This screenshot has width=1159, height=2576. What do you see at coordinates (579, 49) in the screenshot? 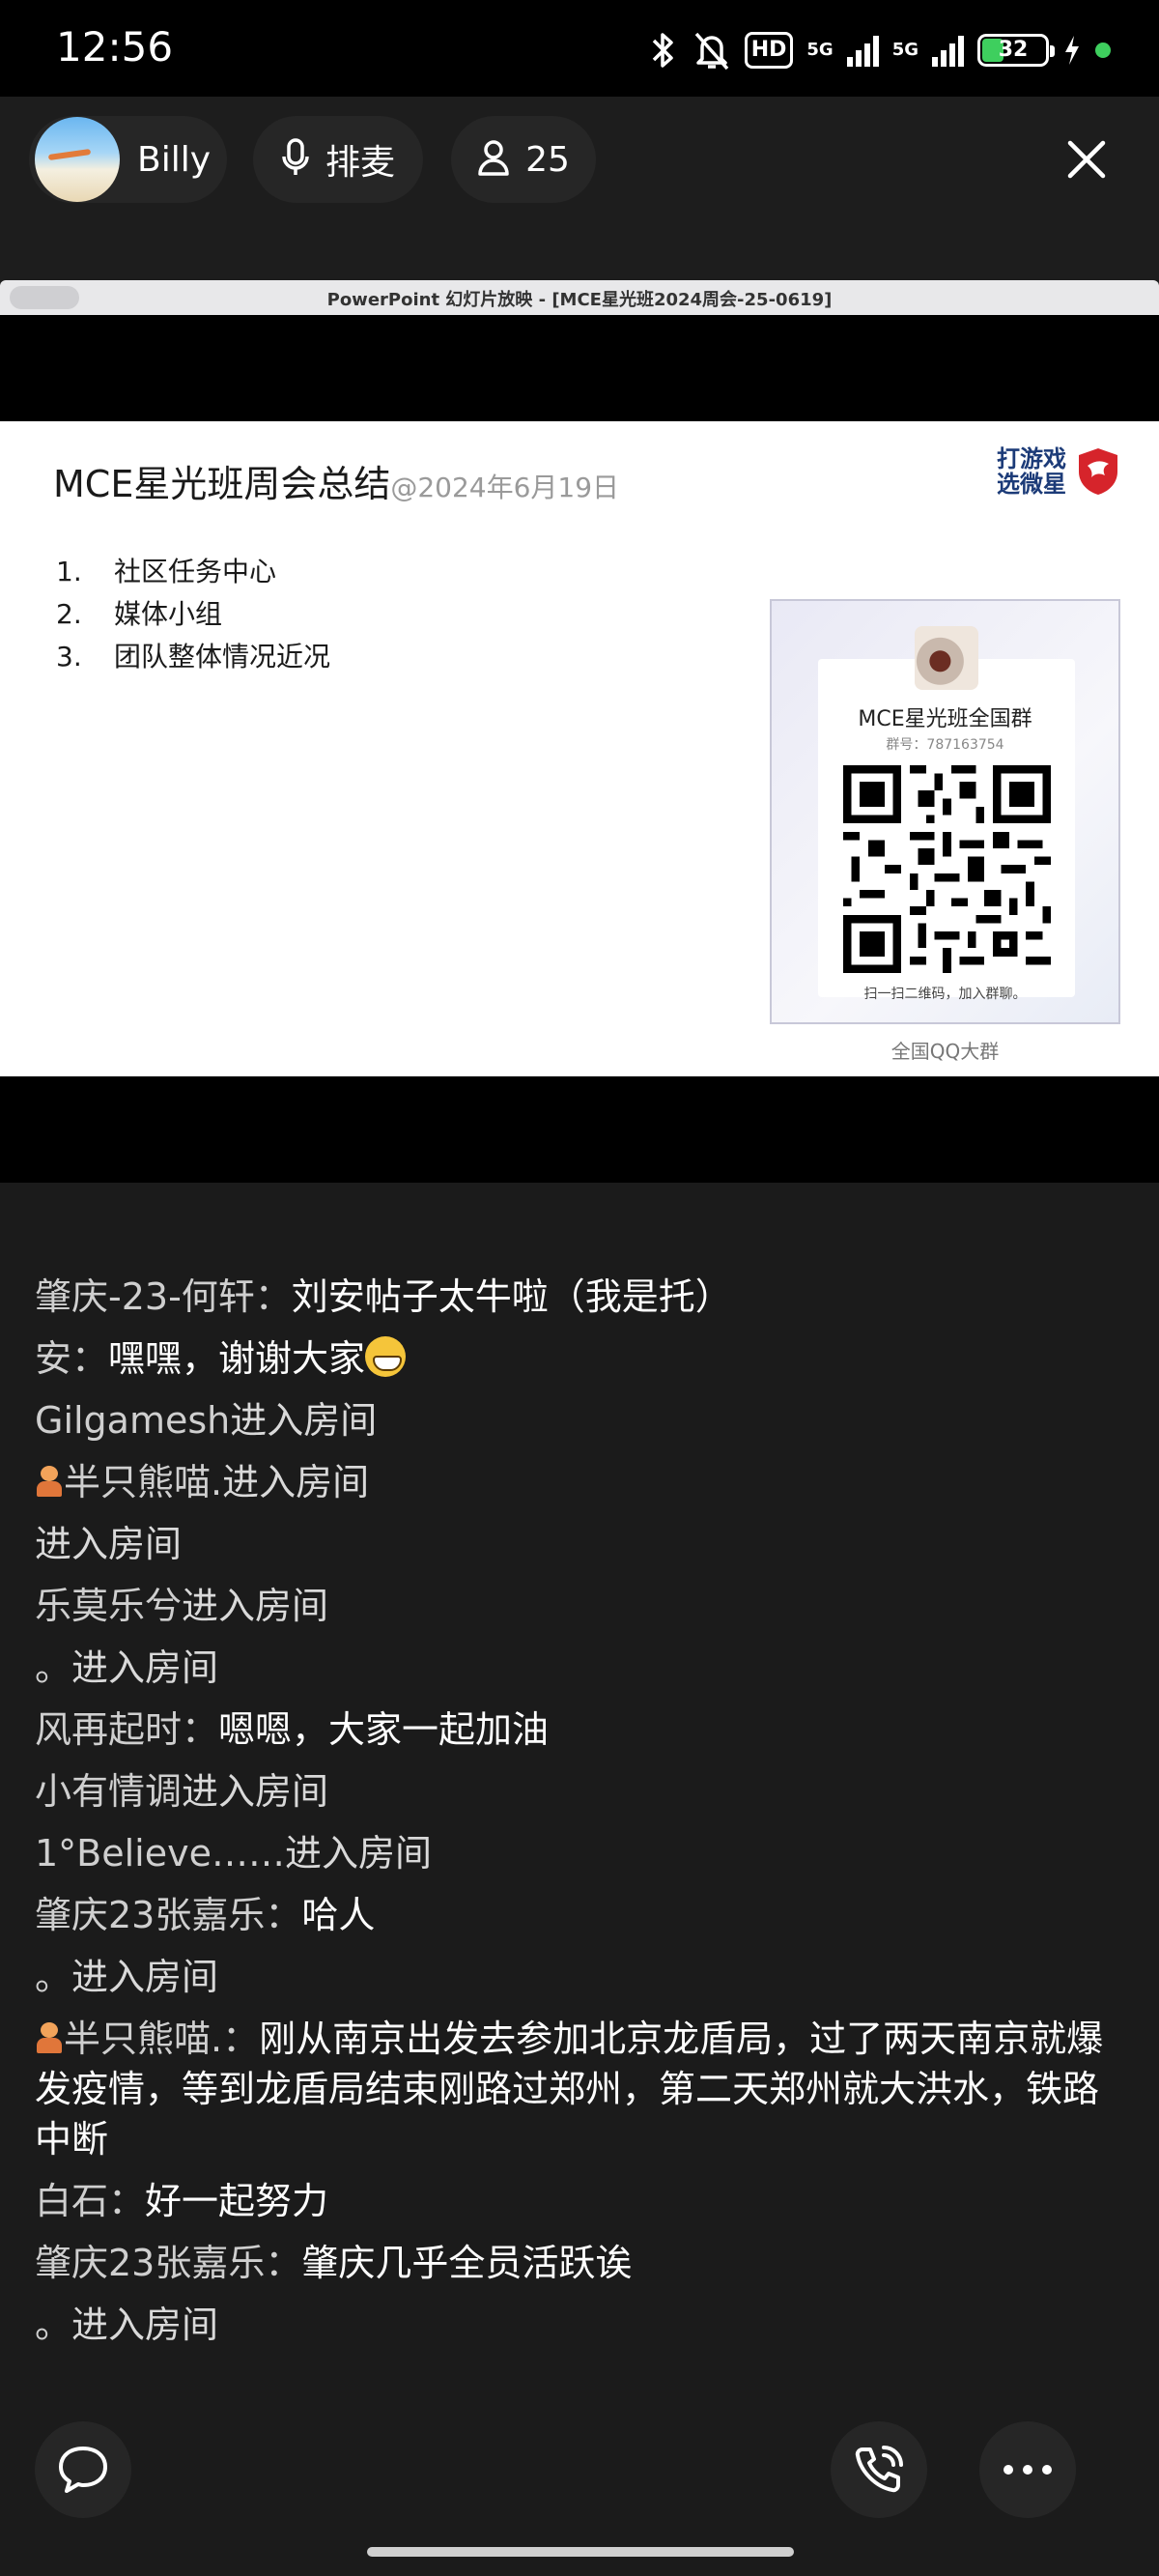
I see `status-bar: 12:56 HD 5G 5G 32` at bounding box center [579, 49].